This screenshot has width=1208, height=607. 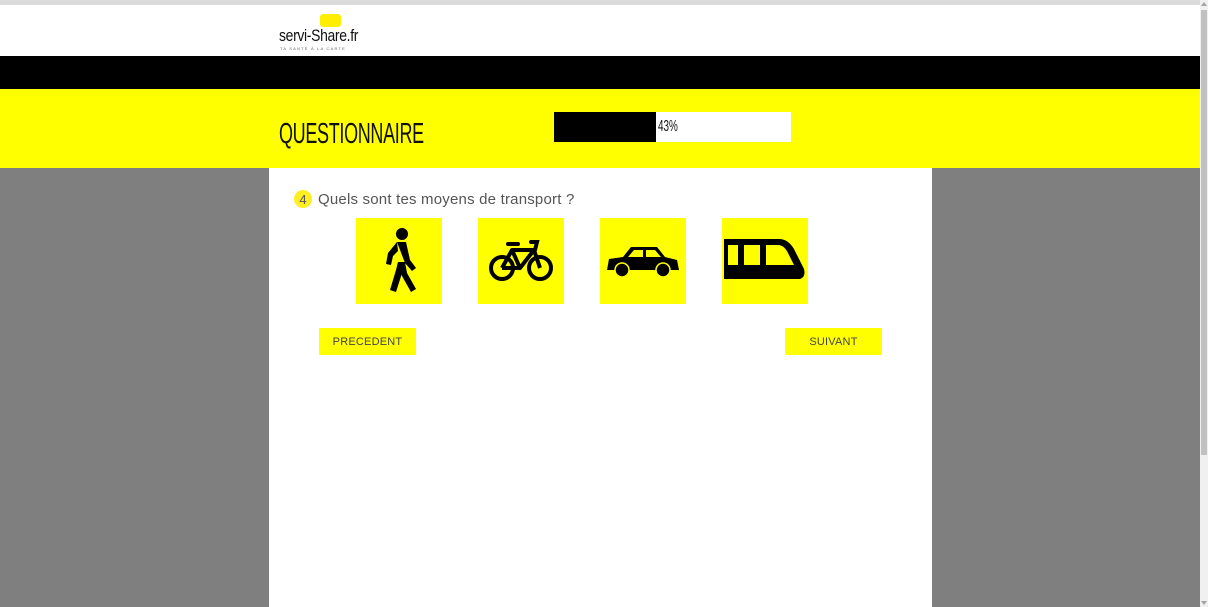 I want to click on questionnaire-banner: QUESTIONNAIRE 43%, so click(x=600, y=128).